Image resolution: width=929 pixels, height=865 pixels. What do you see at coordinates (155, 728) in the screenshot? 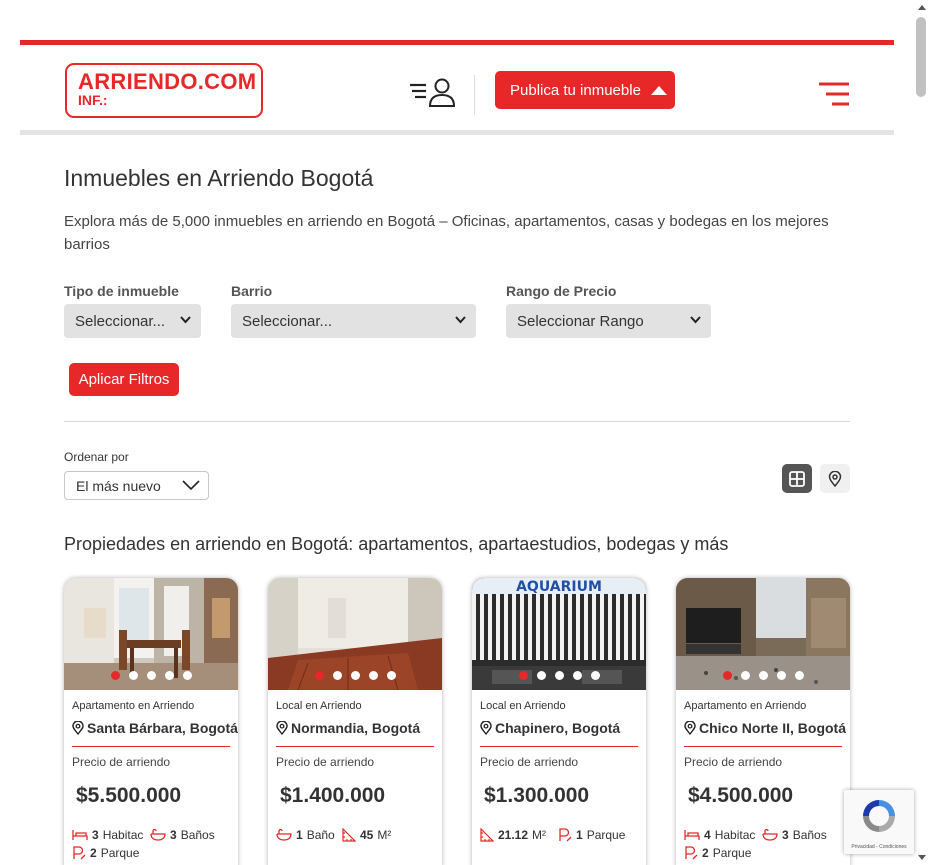
I see `listing-location: Santa Bárbara, Bogotá` at bounding box center [155, 728].